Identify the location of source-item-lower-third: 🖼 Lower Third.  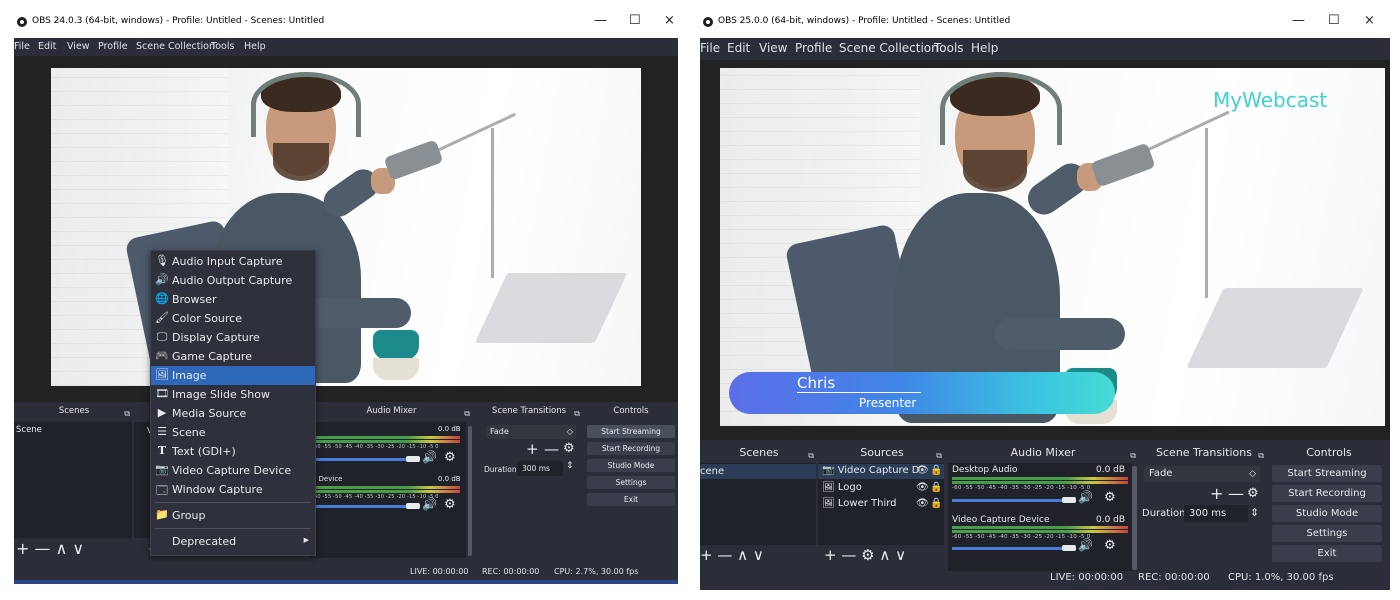
(859, 503).